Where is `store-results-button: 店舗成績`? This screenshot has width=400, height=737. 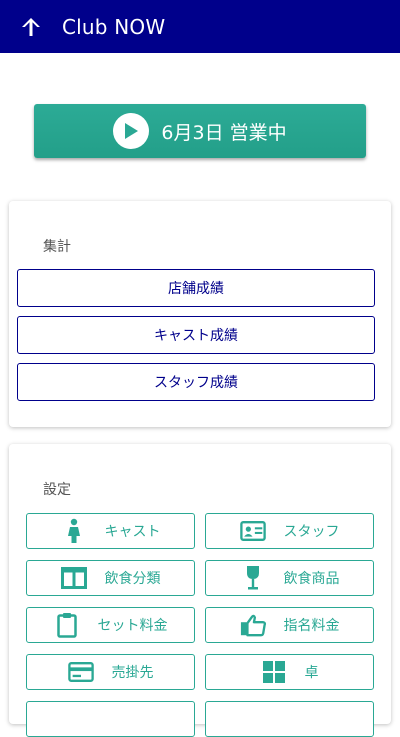 store-results-button: 店舗成績 is located at coordinates (196, 288).